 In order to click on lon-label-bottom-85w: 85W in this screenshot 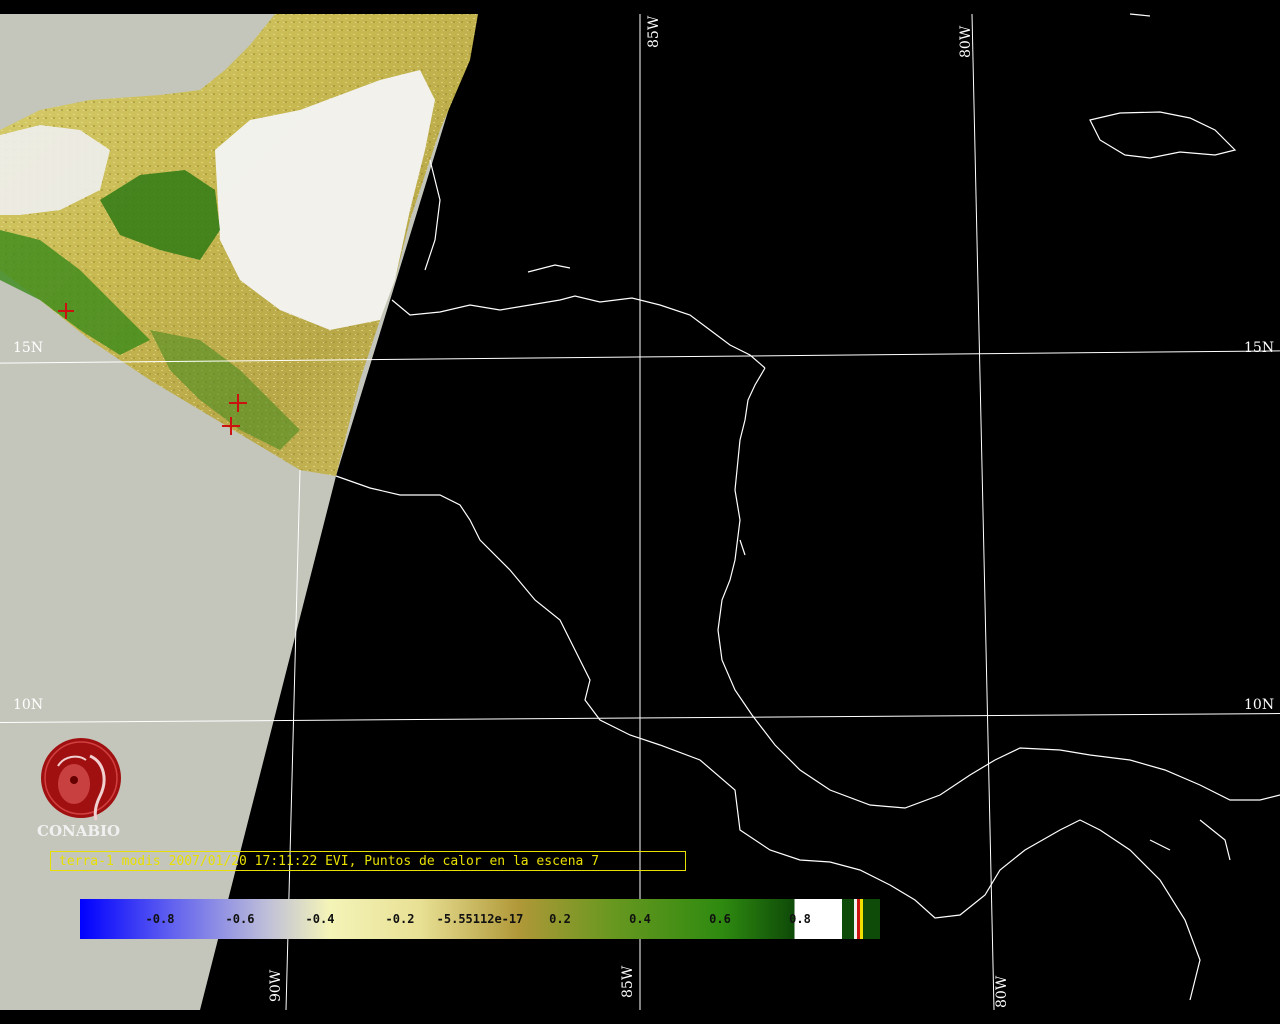, I will do `click(628, 981)`.